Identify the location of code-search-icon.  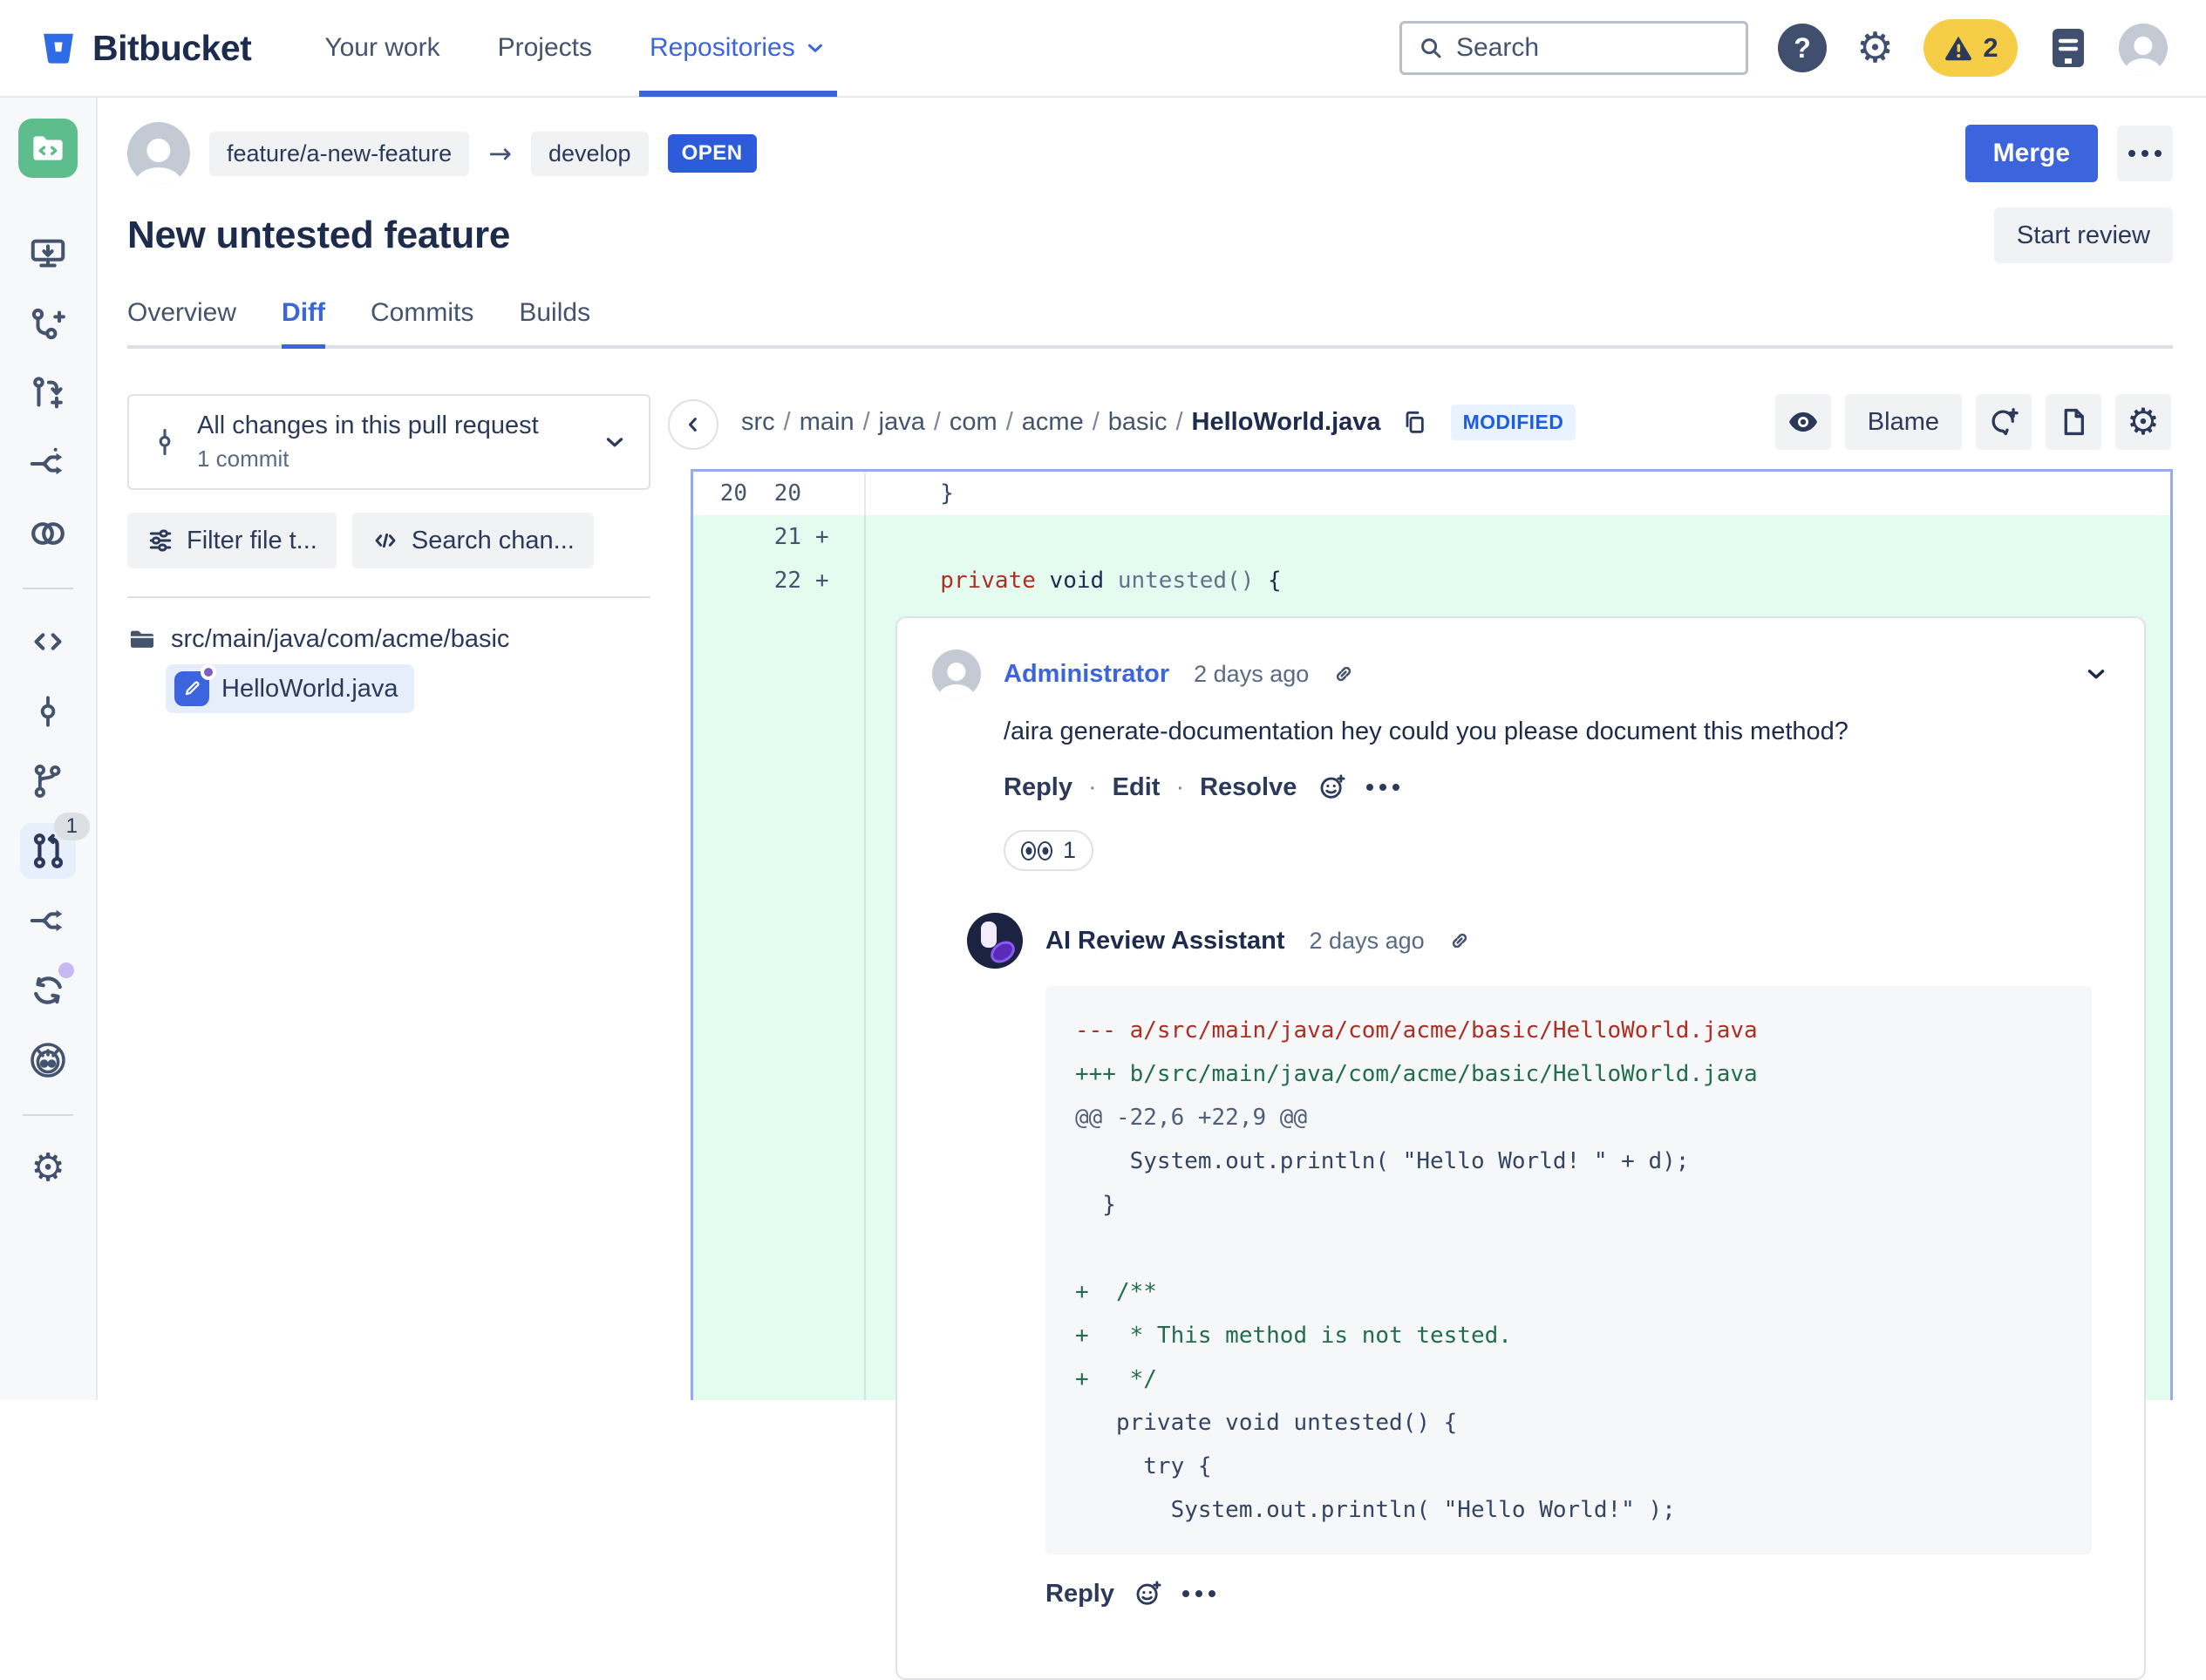
(385, 540).